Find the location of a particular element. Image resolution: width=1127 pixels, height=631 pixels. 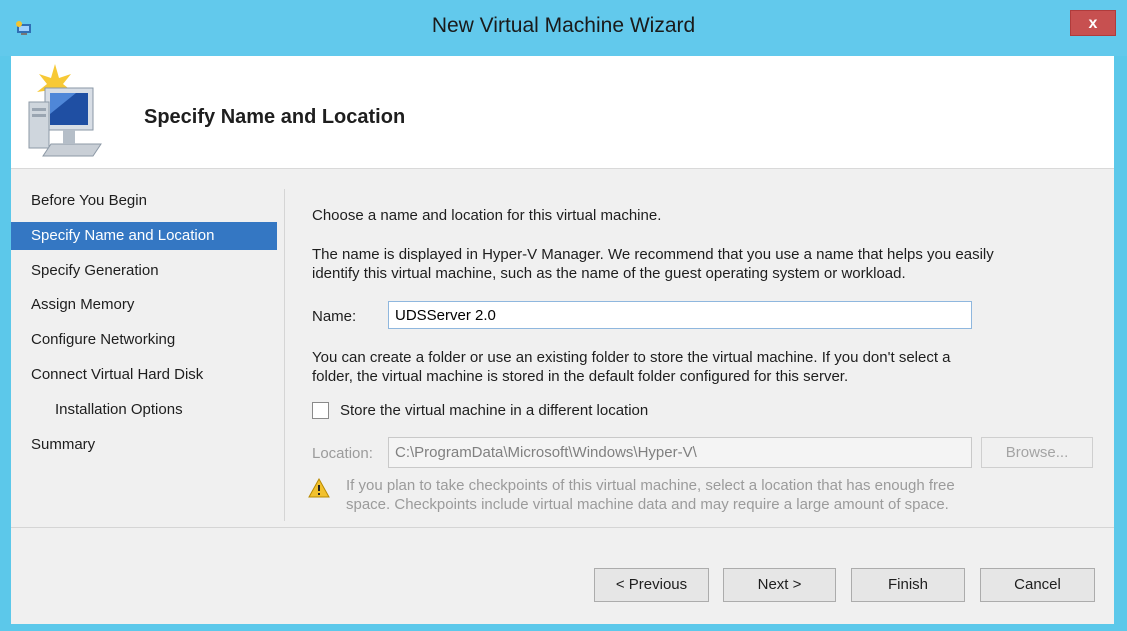

step-before-you-begin: Before You Begin is located at coordinates (144, 201).